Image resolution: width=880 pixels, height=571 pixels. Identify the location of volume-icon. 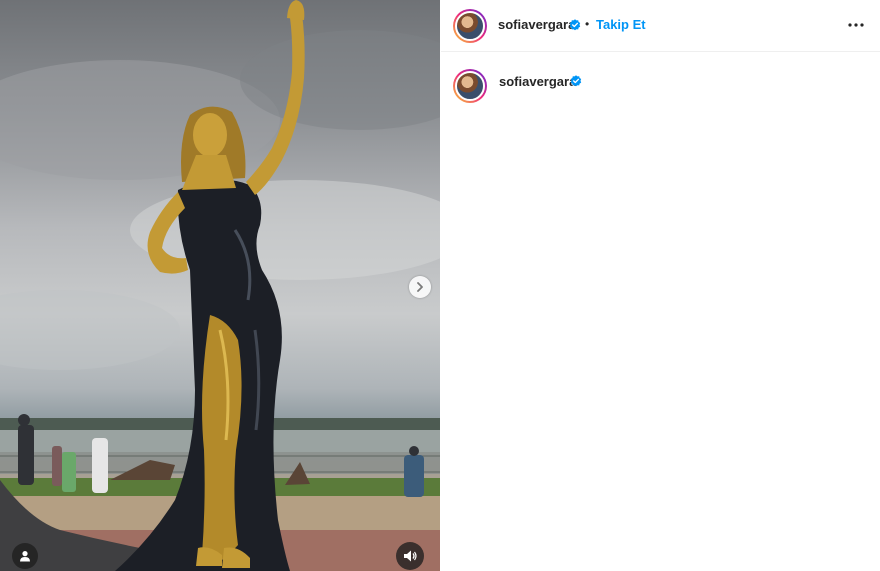
(410, 556).